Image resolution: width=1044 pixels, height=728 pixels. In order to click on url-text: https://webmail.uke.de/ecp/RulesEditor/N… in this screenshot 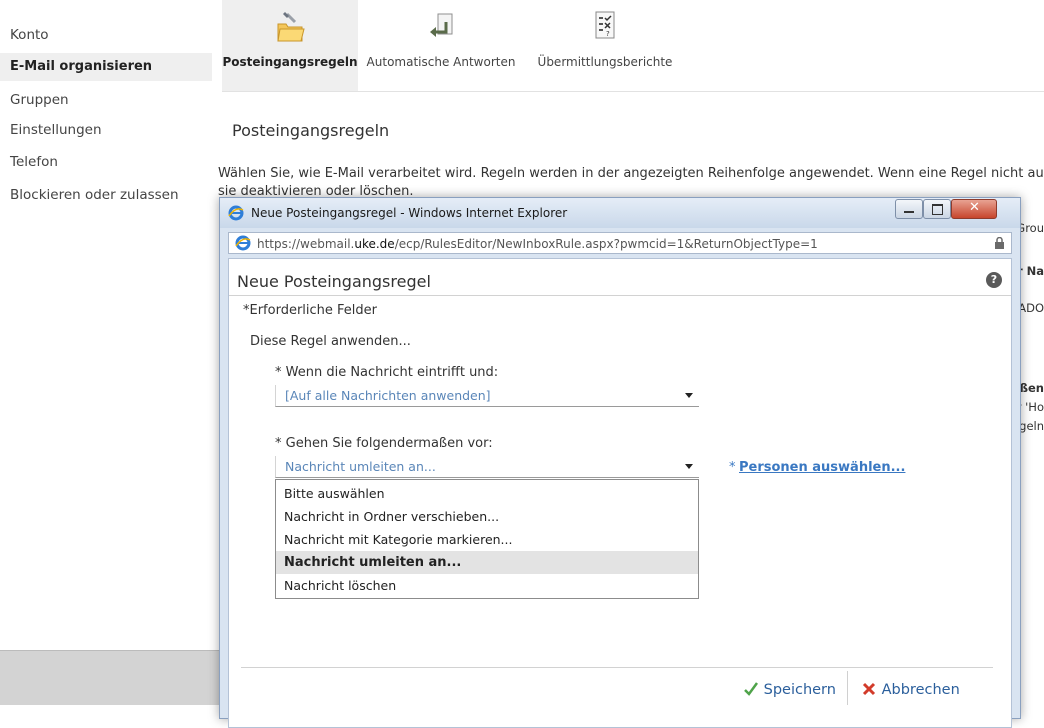, I will do `click(537, 244)`.